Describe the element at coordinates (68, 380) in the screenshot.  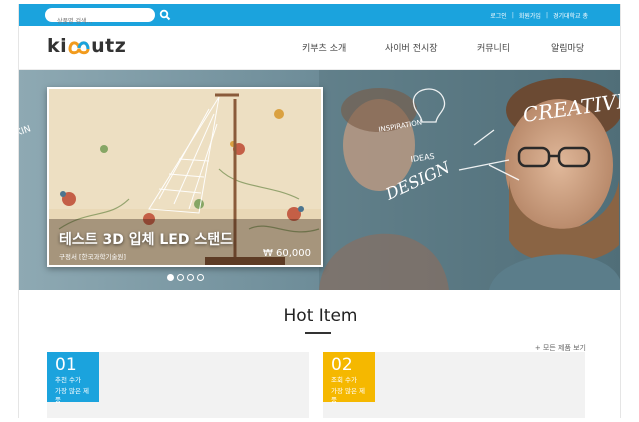
I see `rank-caption: 추천 수가` at that location.